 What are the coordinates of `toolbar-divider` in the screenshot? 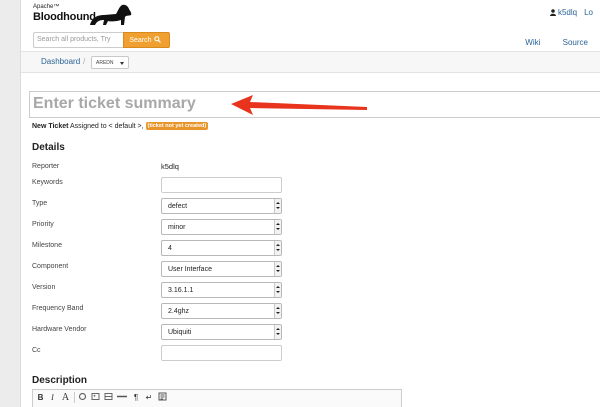 It's located at (74, 397).